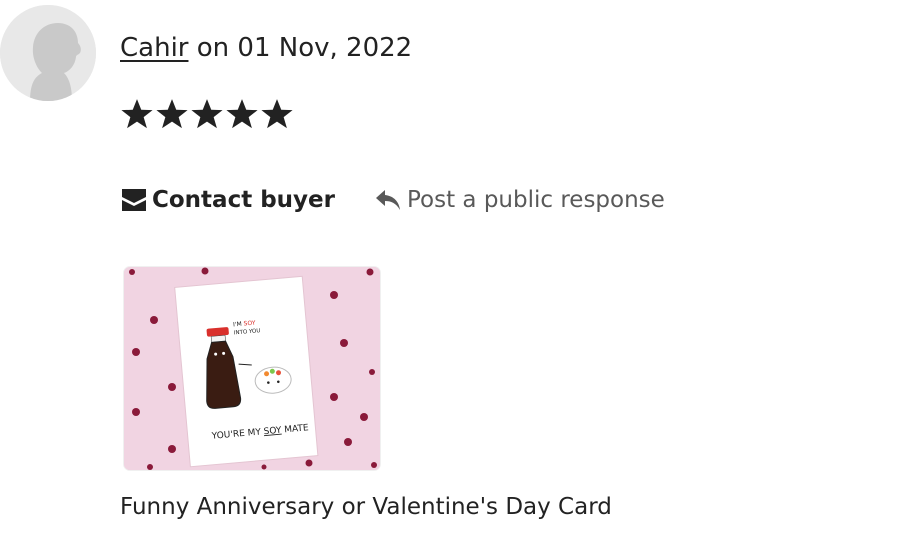 This screenshot has height=554, width=920. What do you see at coordinates (300, 48) in the screenshot?
I see `review-date: on 01 Nov, 2022` at bounding box center [300, 48].